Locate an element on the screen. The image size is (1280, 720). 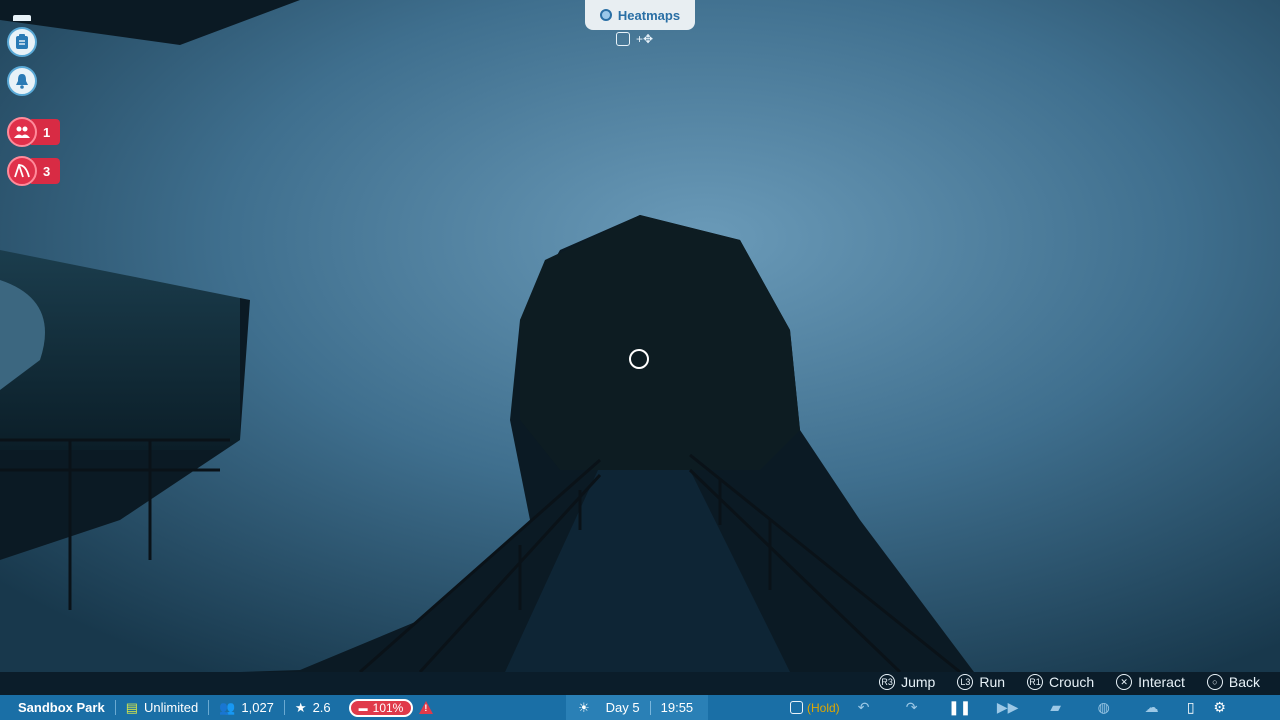
bell-icon is located at coordinates (22, 81).